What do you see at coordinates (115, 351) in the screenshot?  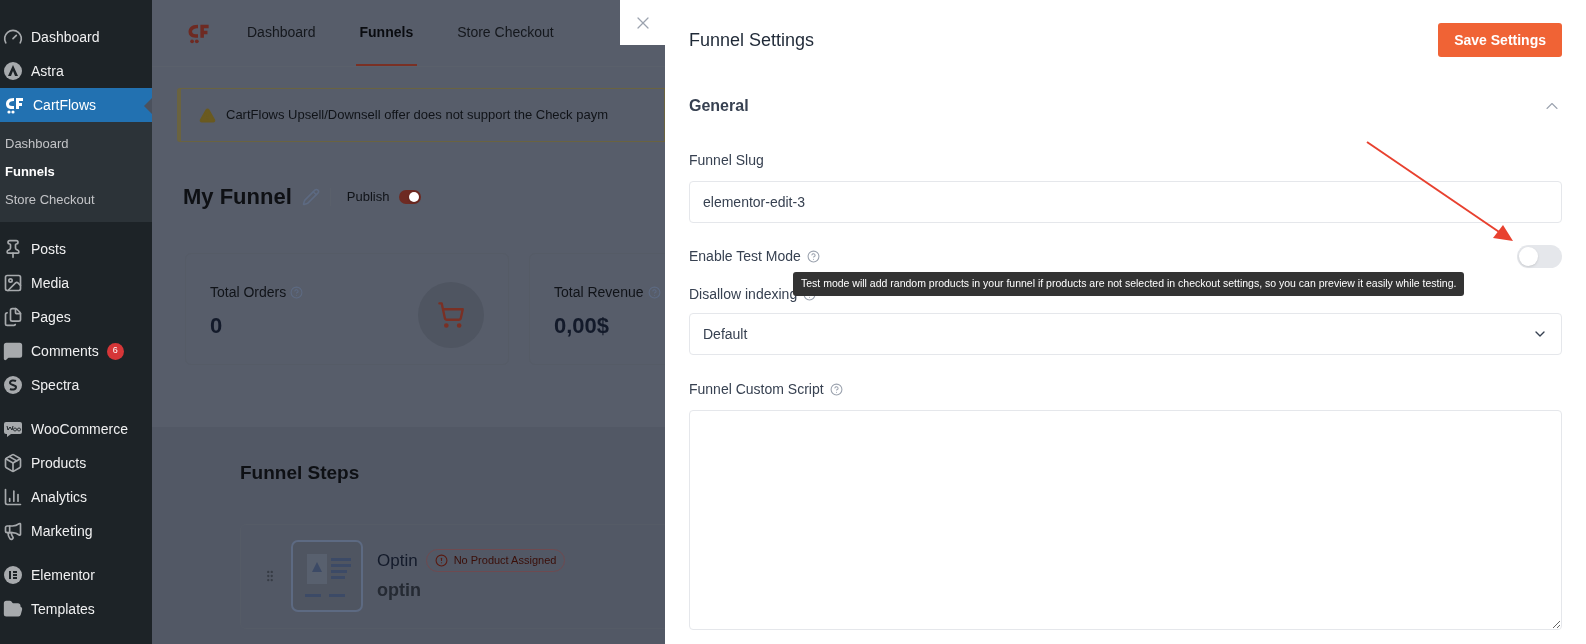 I see `count-badge: 6` at bounding box center [115, 351].